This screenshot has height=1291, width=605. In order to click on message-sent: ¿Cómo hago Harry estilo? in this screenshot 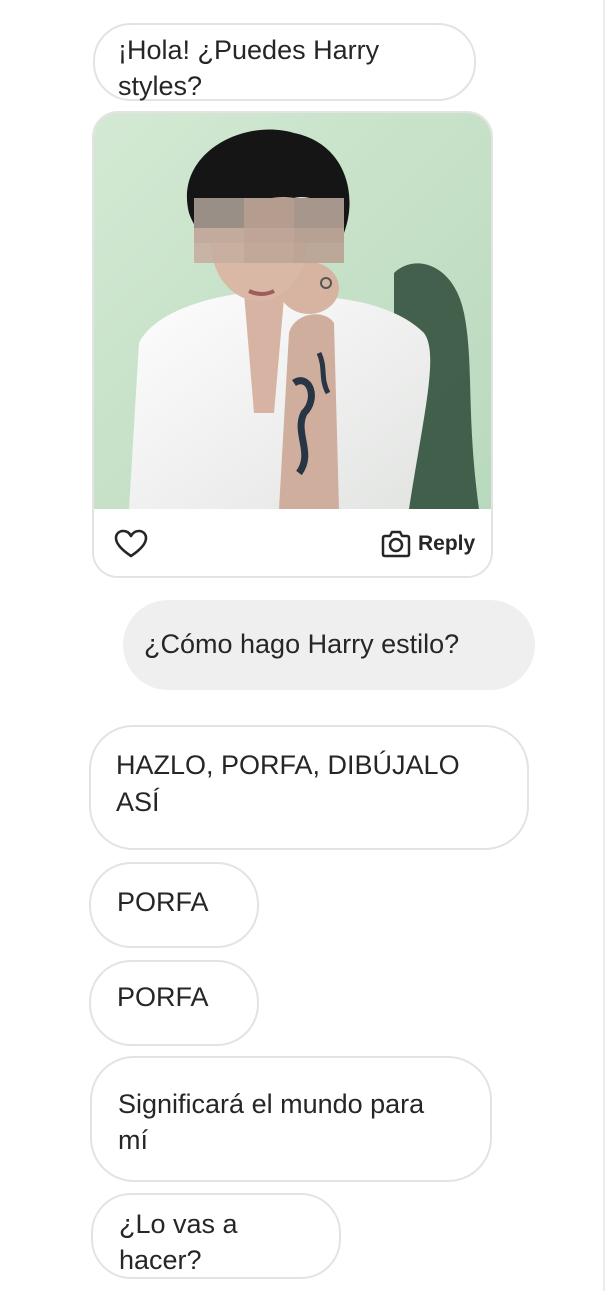, I will do `click(329, 645)`.